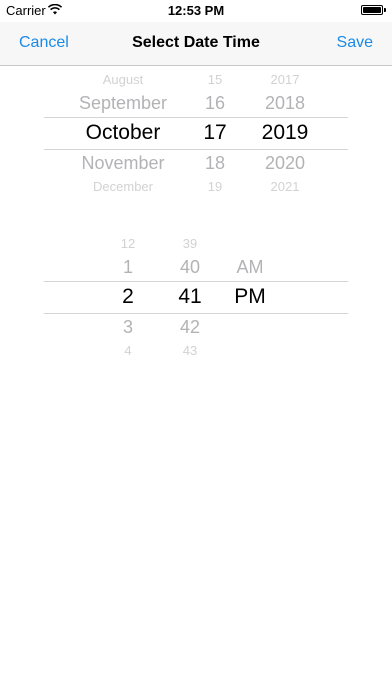 The image size is (392, 696). What do you see at coordinates (385, 10) in the screenshot?
I see `battery-nub` at bounding box center [385, 10].